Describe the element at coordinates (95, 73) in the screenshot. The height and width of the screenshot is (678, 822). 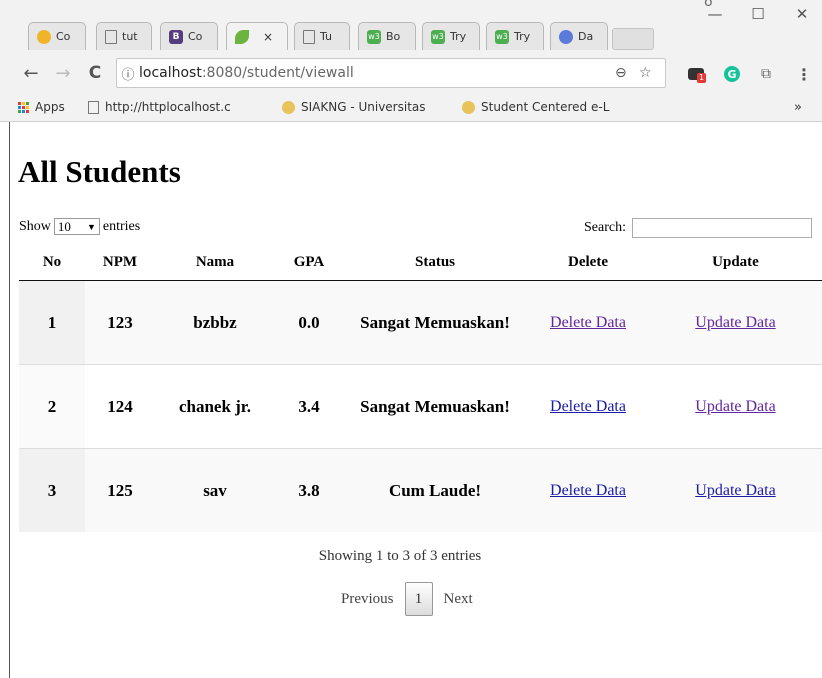
I see `reload-button: C` at that location.